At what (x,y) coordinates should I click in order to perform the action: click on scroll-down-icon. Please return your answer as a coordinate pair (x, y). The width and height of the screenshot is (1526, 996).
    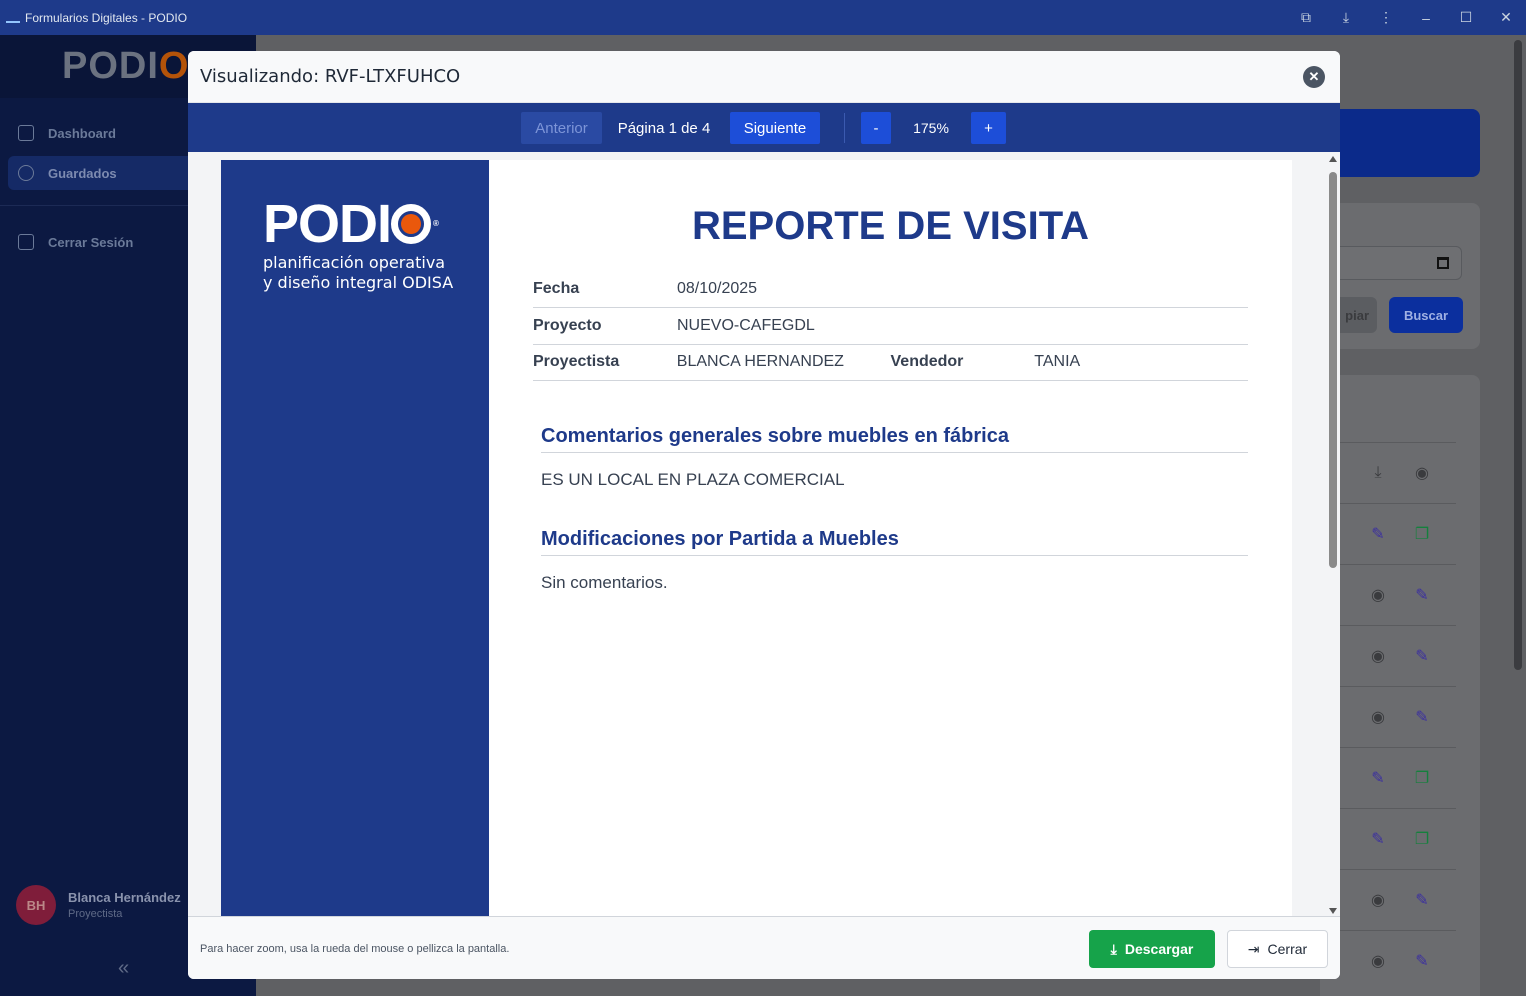
    Looking at the image, I should click on (1333, 911).